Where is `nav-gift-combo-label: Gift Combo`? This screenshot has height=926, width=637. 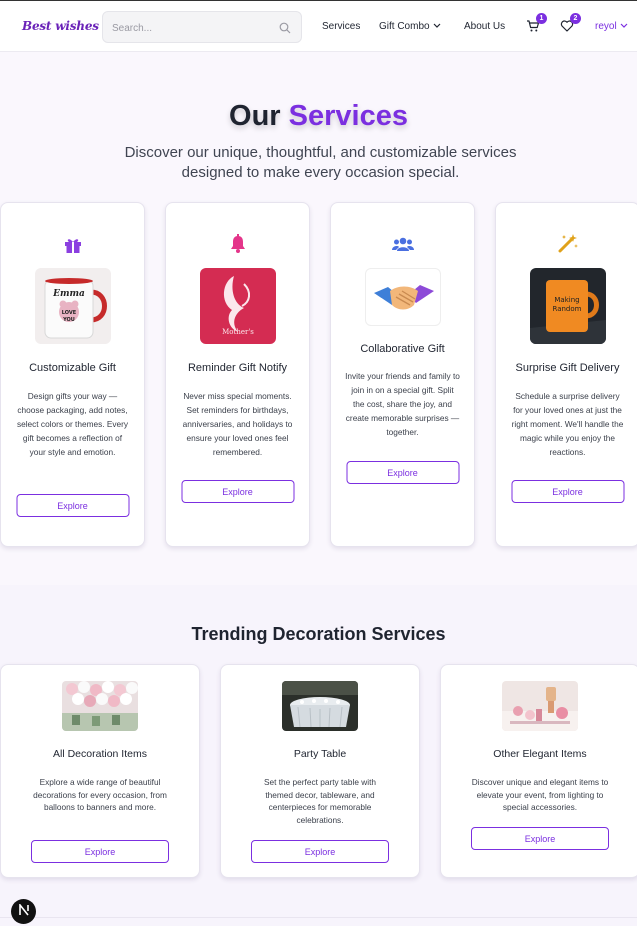
nav-gift-combo-label: Gift Combo is located at coordinates (404, 26).